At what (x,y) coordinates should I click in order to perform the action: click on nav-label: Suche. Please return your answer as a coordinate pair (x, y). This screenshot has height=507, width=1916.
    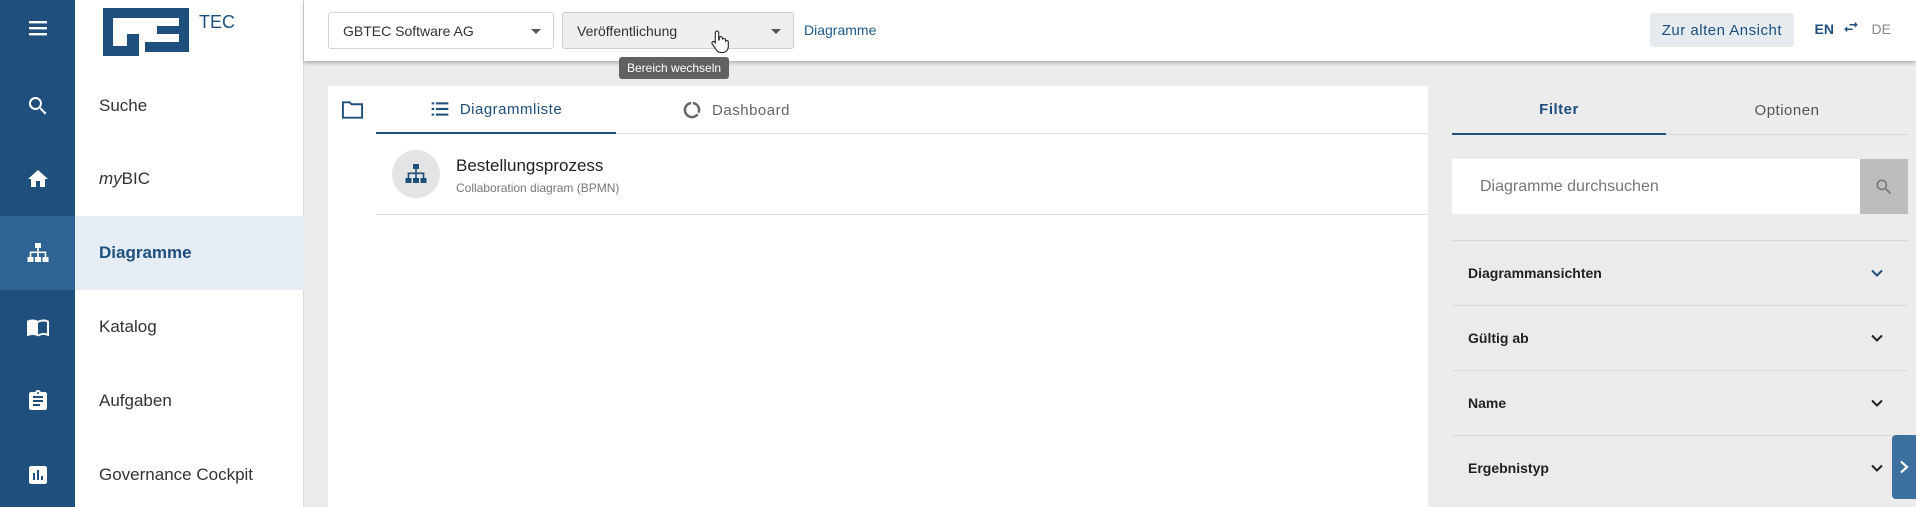
    Looking at the image, I should click on (123, 105).